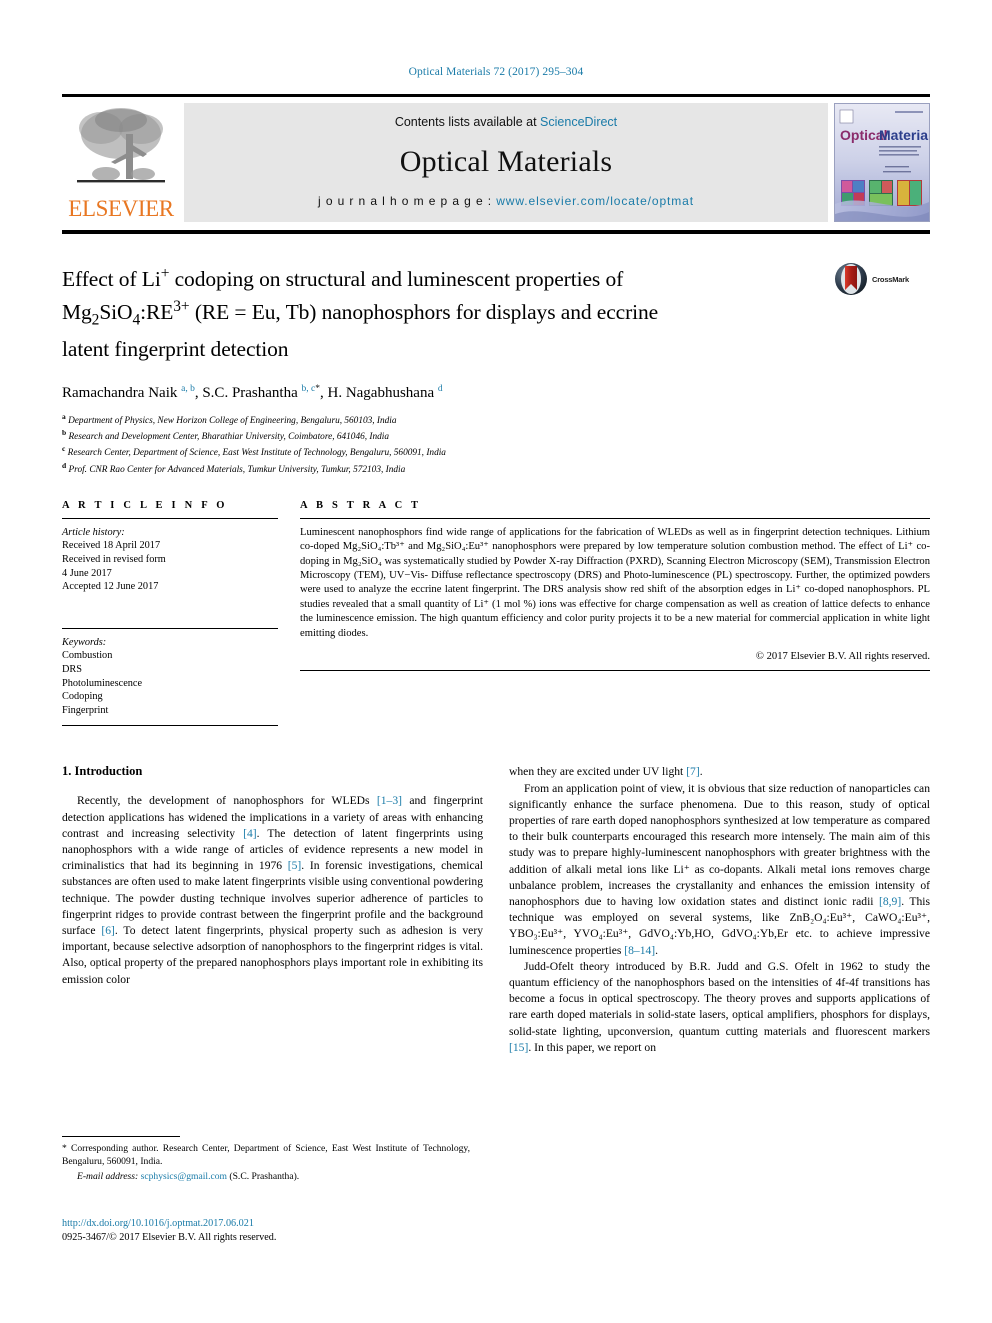  I want to click on keywords-label: Keywords:, so click(84, 642).